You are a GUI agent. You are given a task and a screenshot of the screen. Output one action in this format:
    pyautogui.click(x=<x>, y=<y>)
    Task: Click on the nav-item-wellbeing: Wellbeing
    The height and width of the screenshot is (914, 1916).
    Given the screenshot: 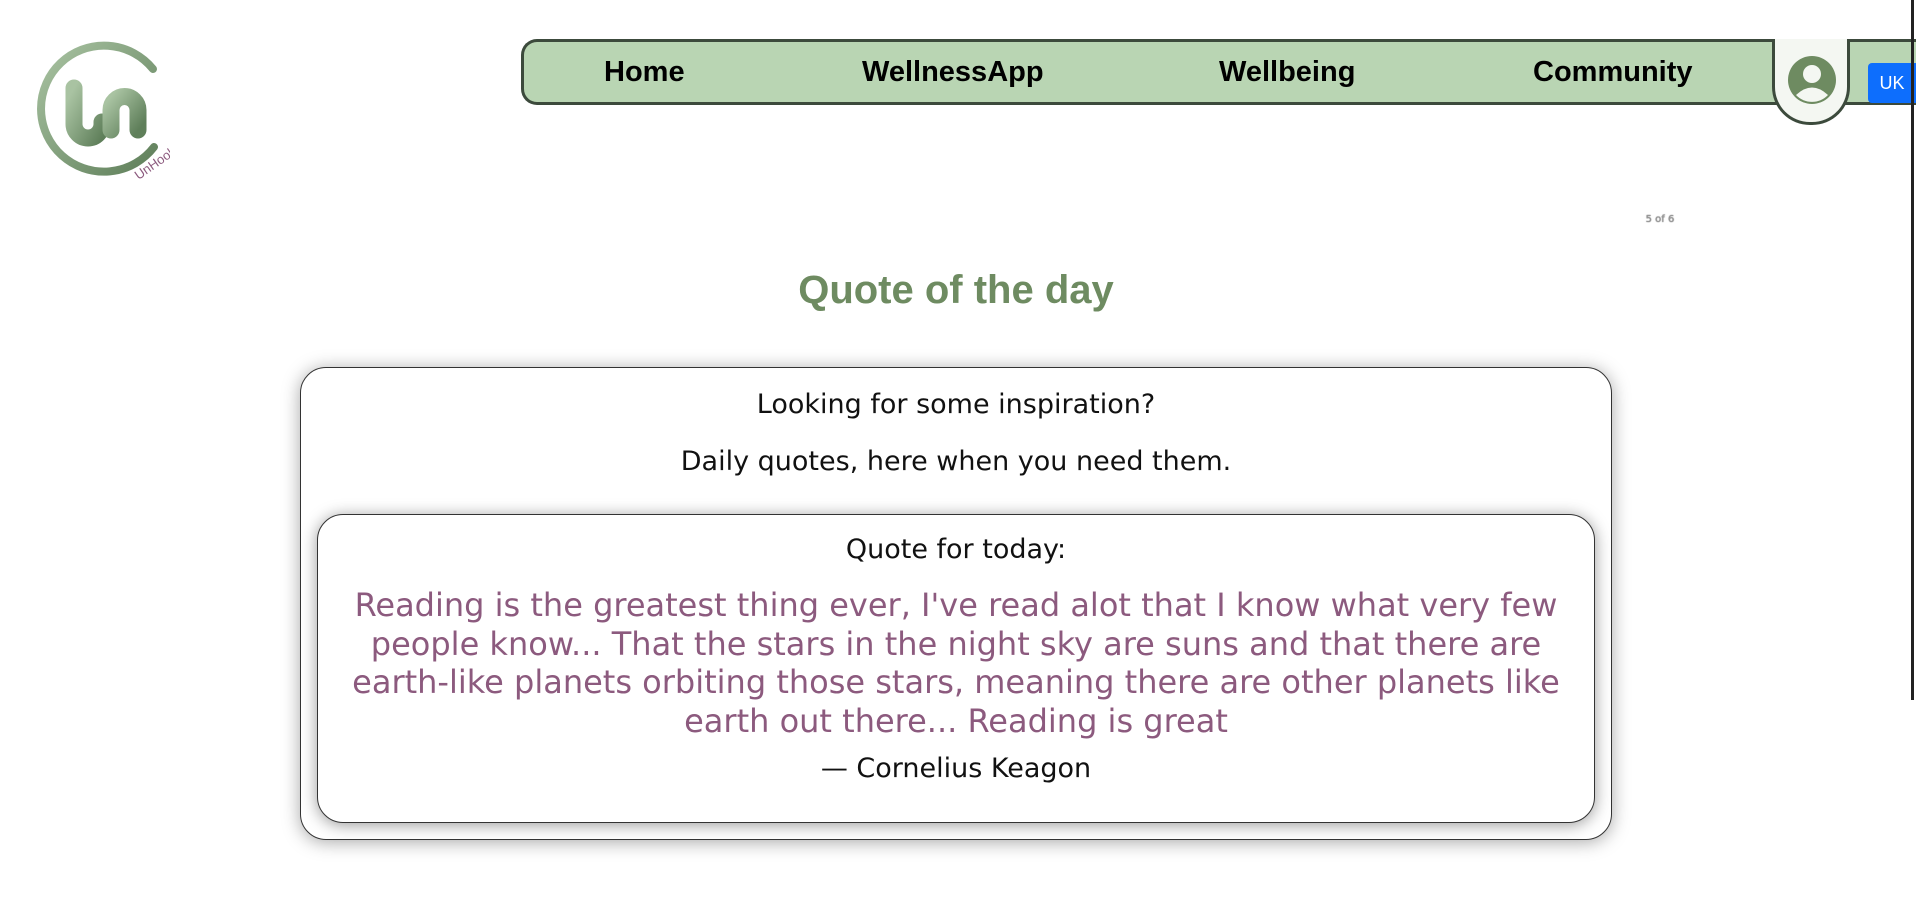 What is the action you would take?
    pyautogui.click(x=1287, y=72)
    